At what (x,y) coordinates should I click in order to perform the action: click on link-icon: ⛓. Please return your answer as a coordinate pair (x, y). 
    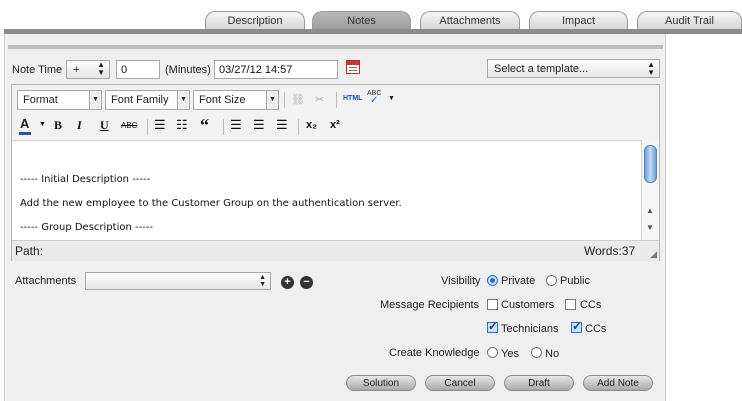
    Looking at the image, I should click on (298, 99).